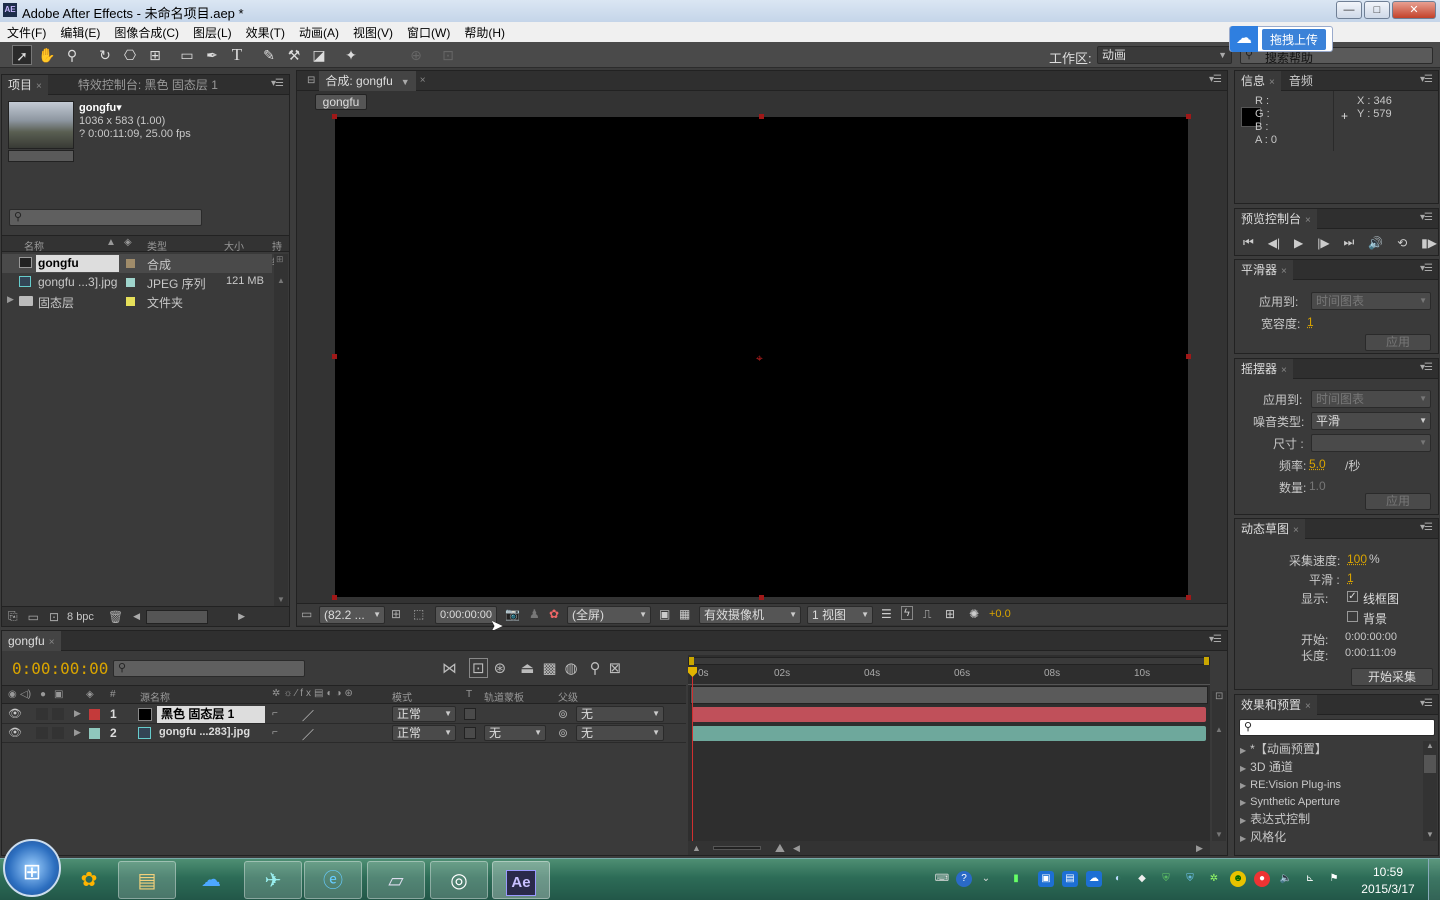 The width and height of the screenshot is (1440, 900). Describe the element at coordinates (136, 616) in the screenshot. I see `scroll-left-icon: ◀` at that location.